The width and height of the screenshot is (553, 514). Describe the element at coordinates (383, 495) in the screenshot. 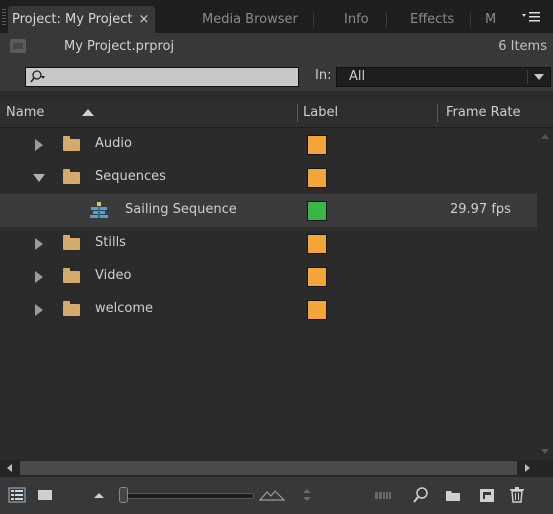

I see `automate-to-sequence-icon` at that location.